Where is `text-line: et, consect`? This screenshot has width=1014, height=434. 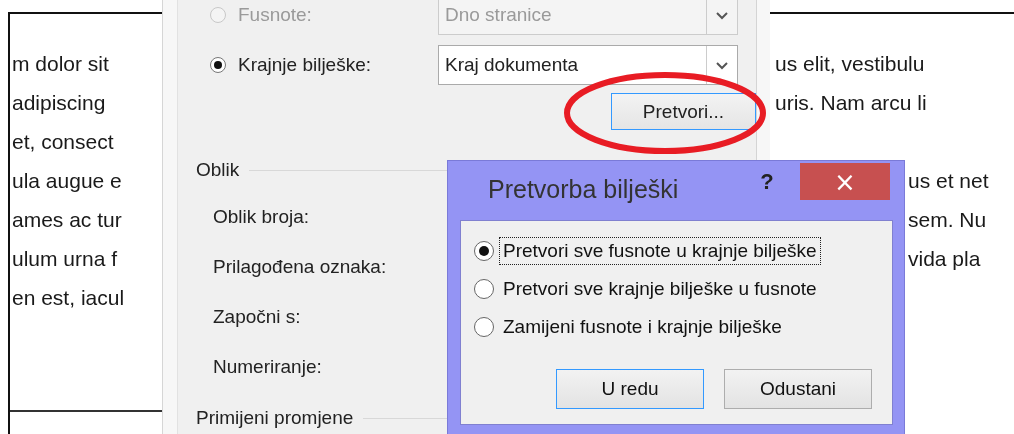
text-line: et, consect is located at coordinates (63, 142).